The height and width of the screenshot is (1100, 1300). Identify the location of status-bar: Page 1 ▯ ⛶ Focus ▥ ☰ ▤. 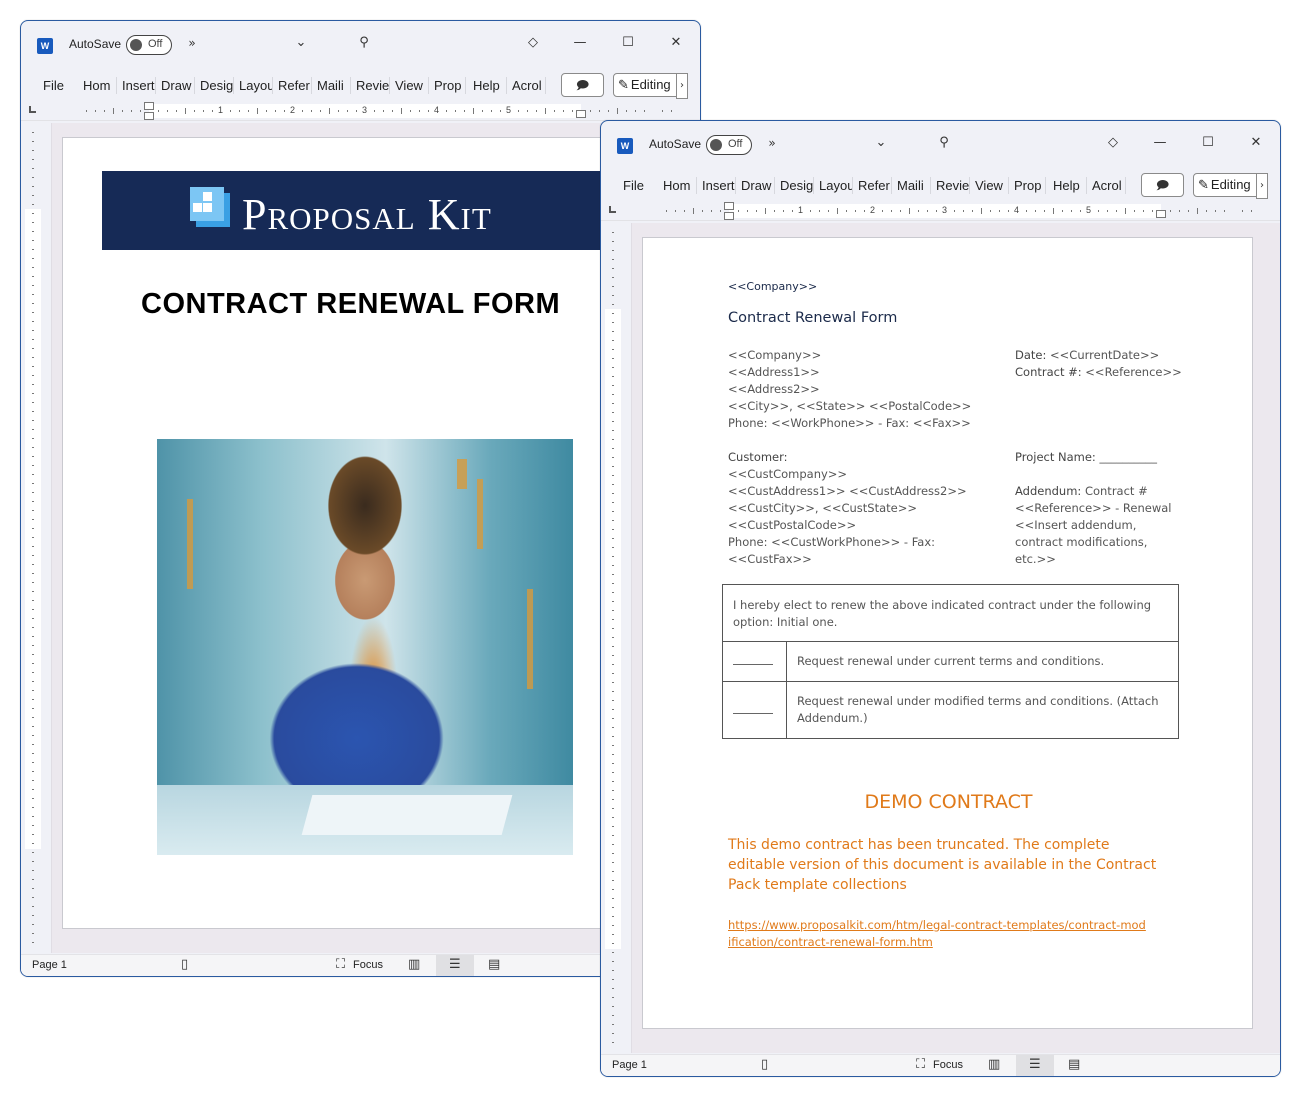
(360, 965).